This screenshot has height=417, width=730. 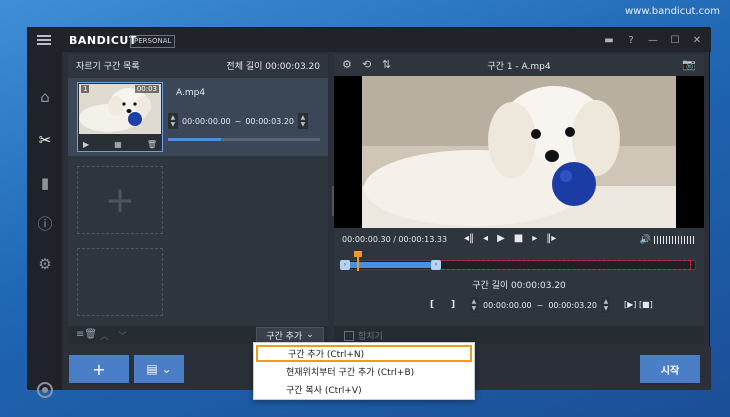 What do you see at coordinates (697, 40) in the screenshot?
I see `close-icon: ✕` at bounding box center [697, 40].